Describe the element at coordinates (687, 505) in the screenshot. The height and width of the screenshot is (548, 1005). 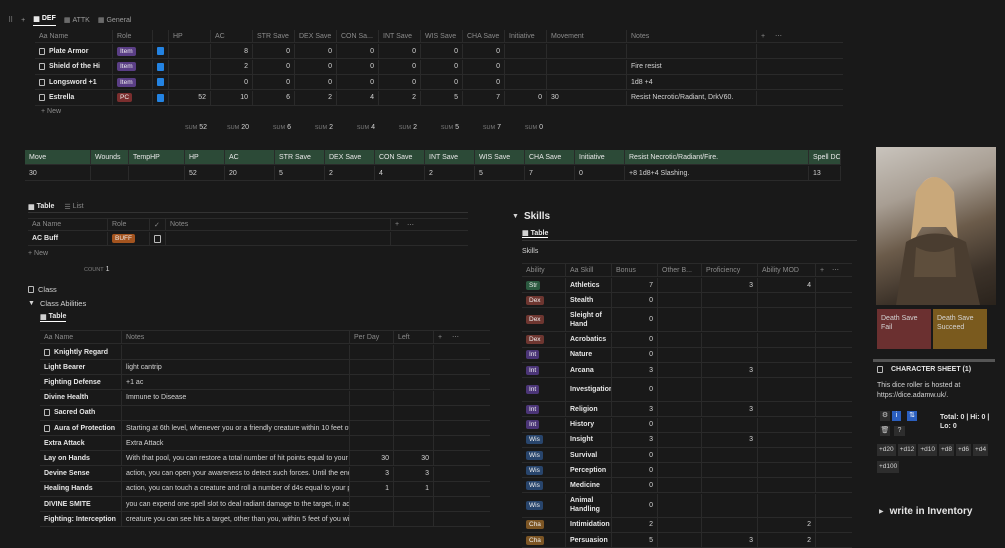
I see `table-row: Wis Animal Handling 0` at that location.